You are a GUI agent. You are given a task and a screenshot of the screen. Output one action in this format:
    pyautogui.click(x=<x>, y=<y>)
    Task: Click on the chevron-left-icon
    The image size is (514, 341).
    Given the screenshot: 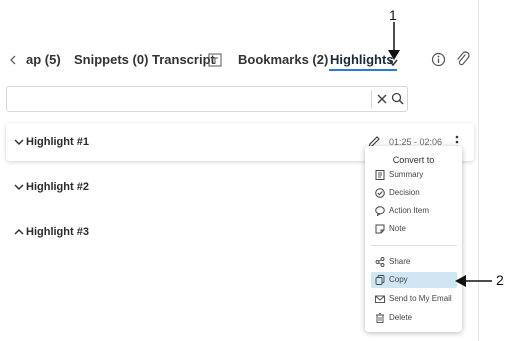 What is the action you would take?
    pyautogui.click(x=13, y=60)
    